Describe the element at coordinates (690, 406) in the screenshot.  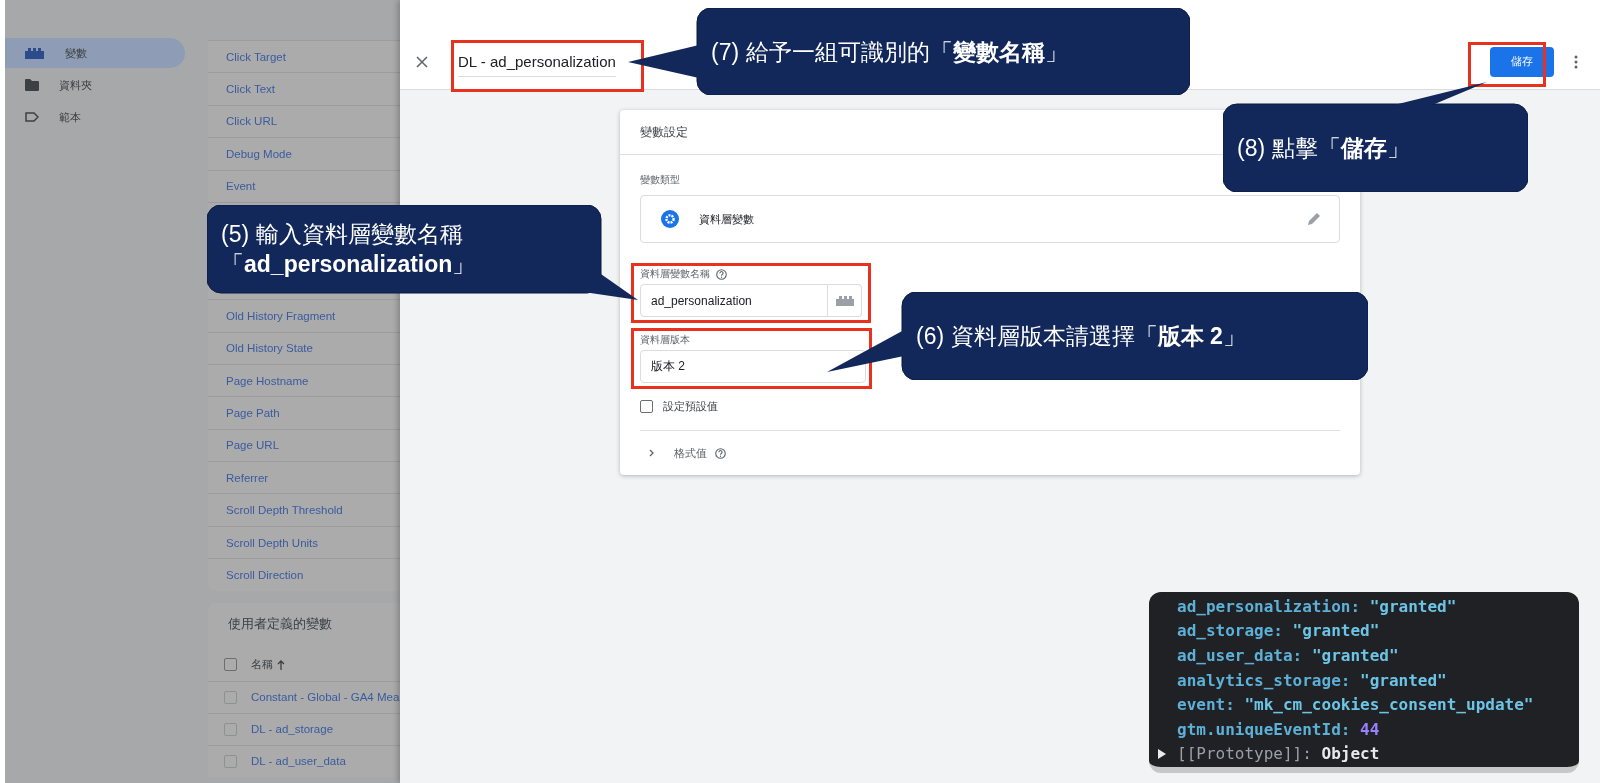
I see `checkbox-label: 設定預設值` at that location.